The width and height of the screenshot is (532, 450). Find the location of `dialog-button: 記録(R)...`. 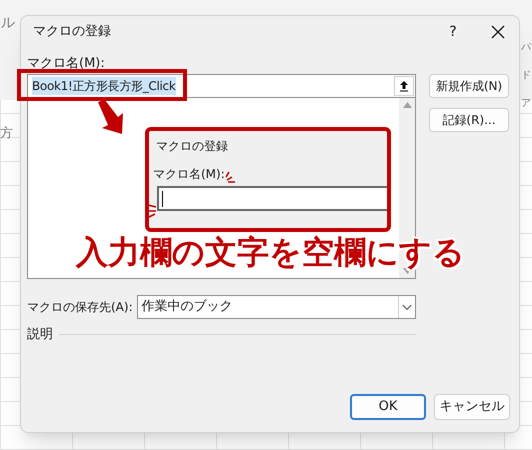

dialog-button: 記録(R)... is located at coordinates (469, 120).